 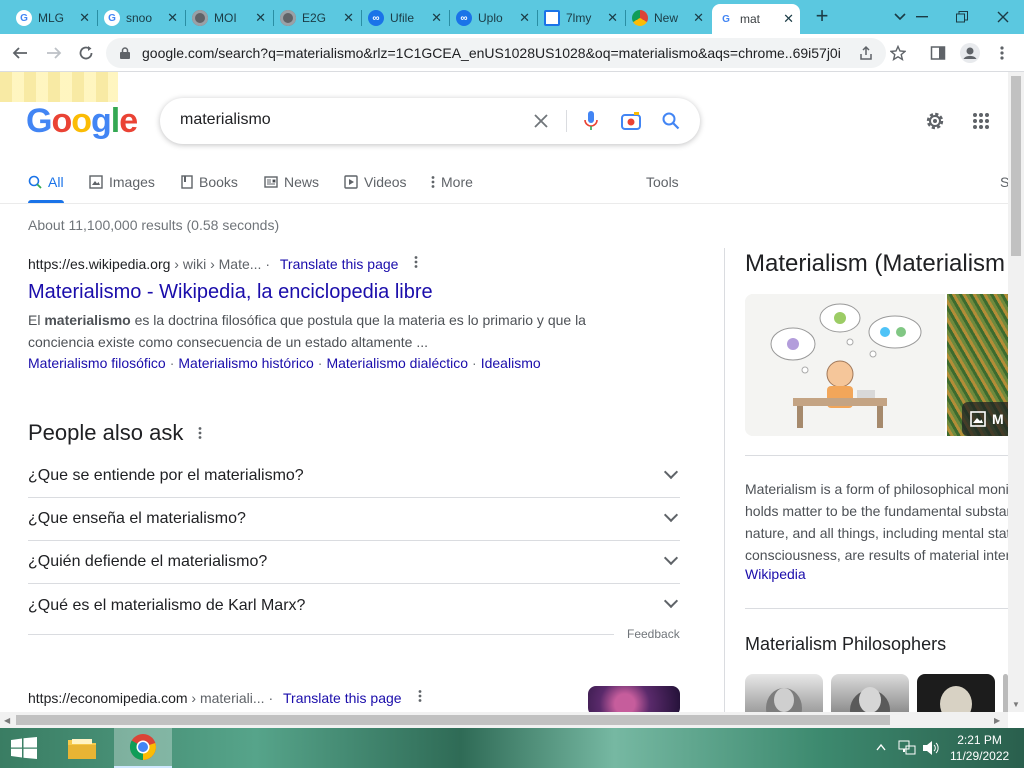 I want to click on browser-tab: Gsnoo ✕, so click(x=141, y=18).